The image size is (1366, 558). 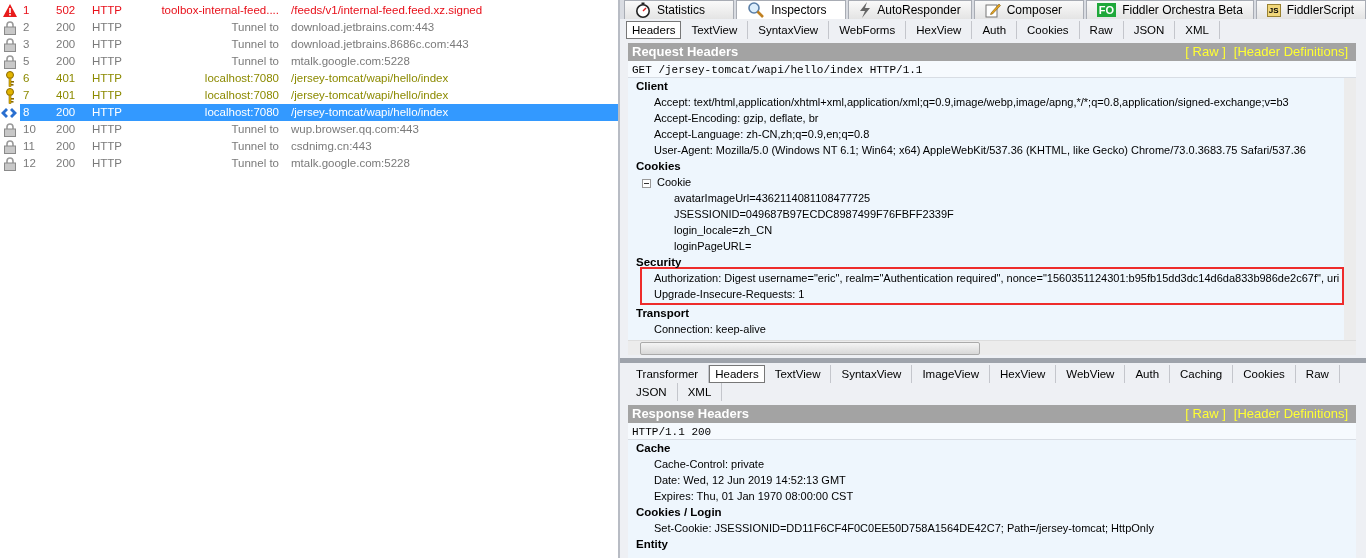 What do you see at coordinates (990, 86) in the screenshot?
I see `header-group: Client` at bounding box center [990, 86].